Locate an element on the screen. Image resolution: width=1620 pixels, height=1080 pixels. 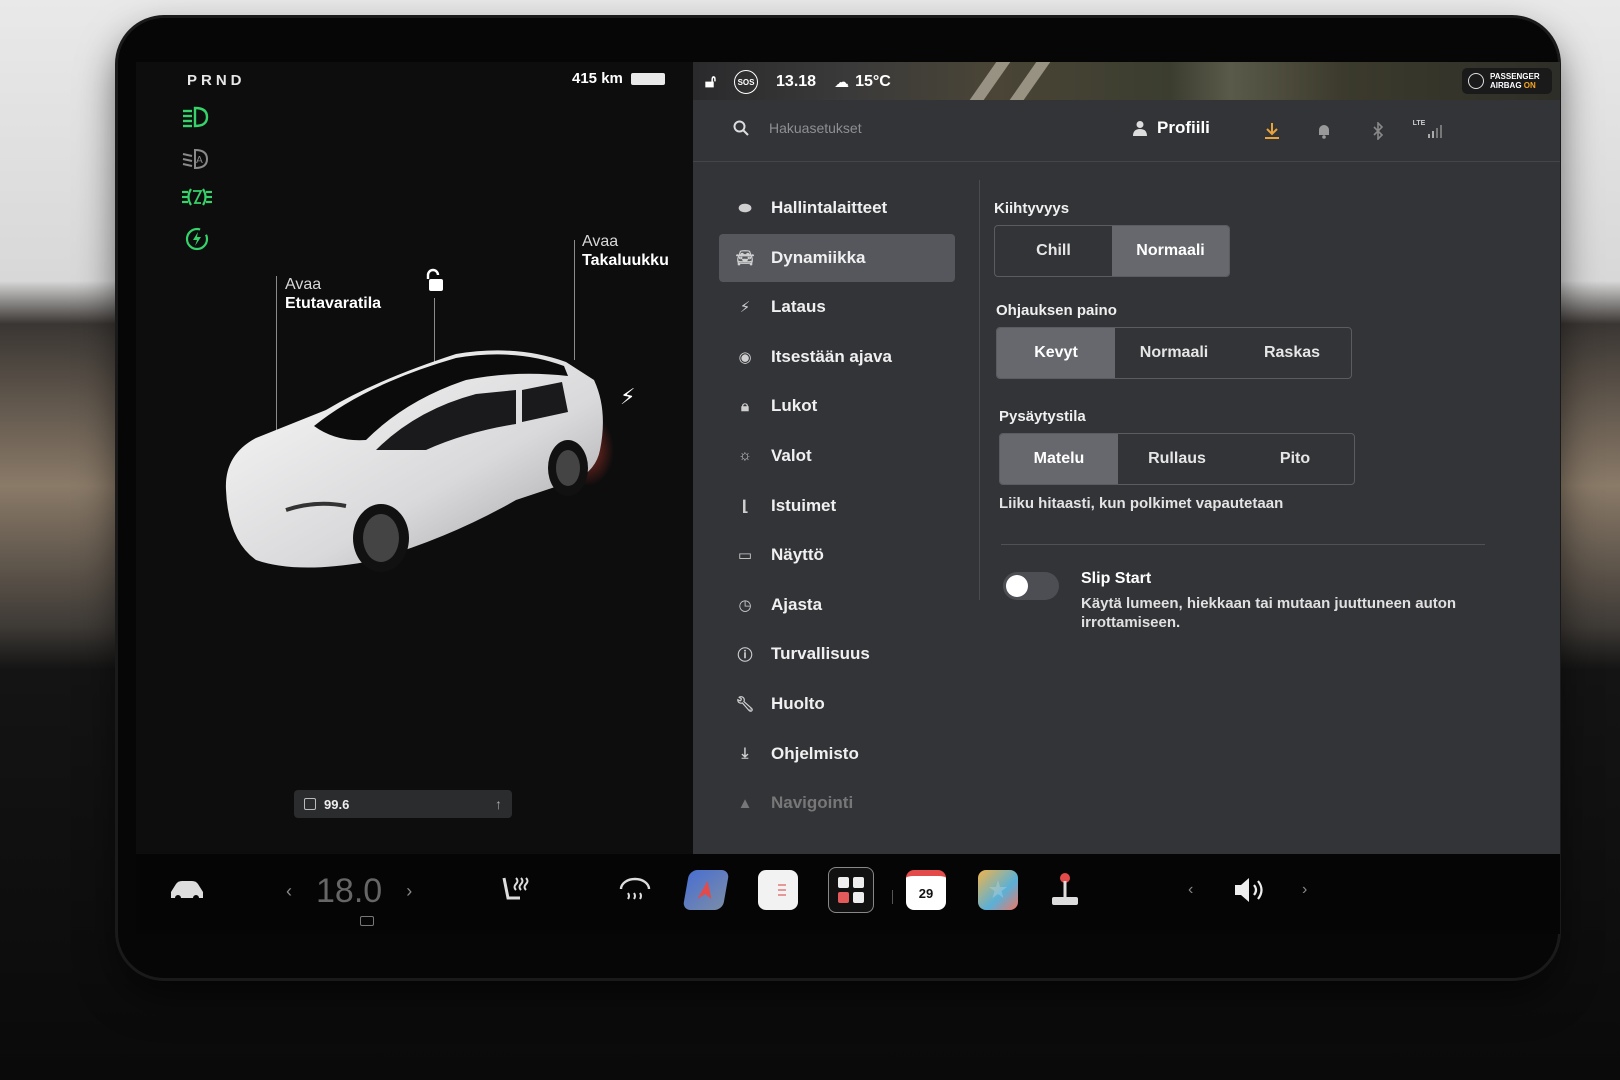
lte-label: LTE is located at coordinates (1419, 123).